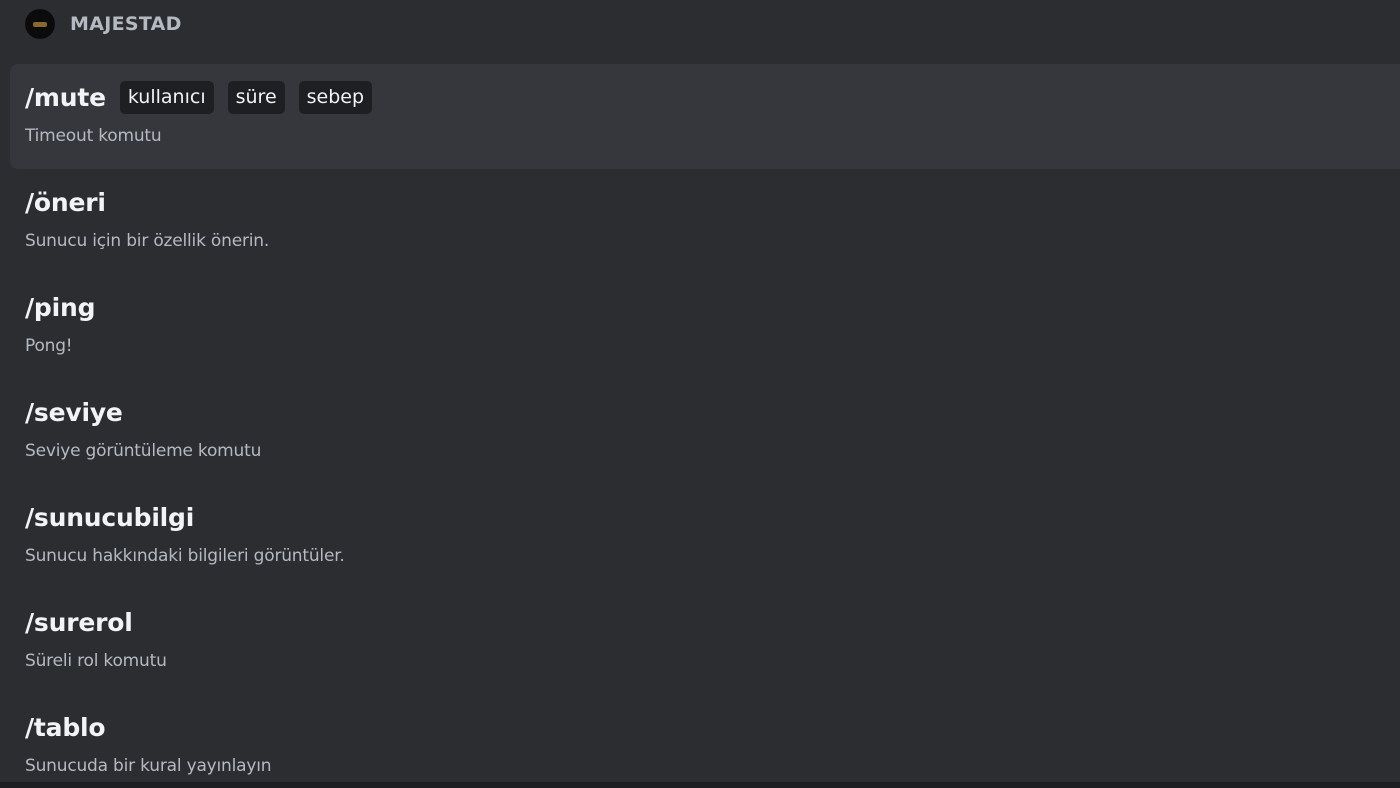 This screenshot has height=788, width=1400. What do you see at coordinates (705, 326) in the screenshot?
I see `command-item-ping: /ping Pong!` at bounding box center [705, 326].